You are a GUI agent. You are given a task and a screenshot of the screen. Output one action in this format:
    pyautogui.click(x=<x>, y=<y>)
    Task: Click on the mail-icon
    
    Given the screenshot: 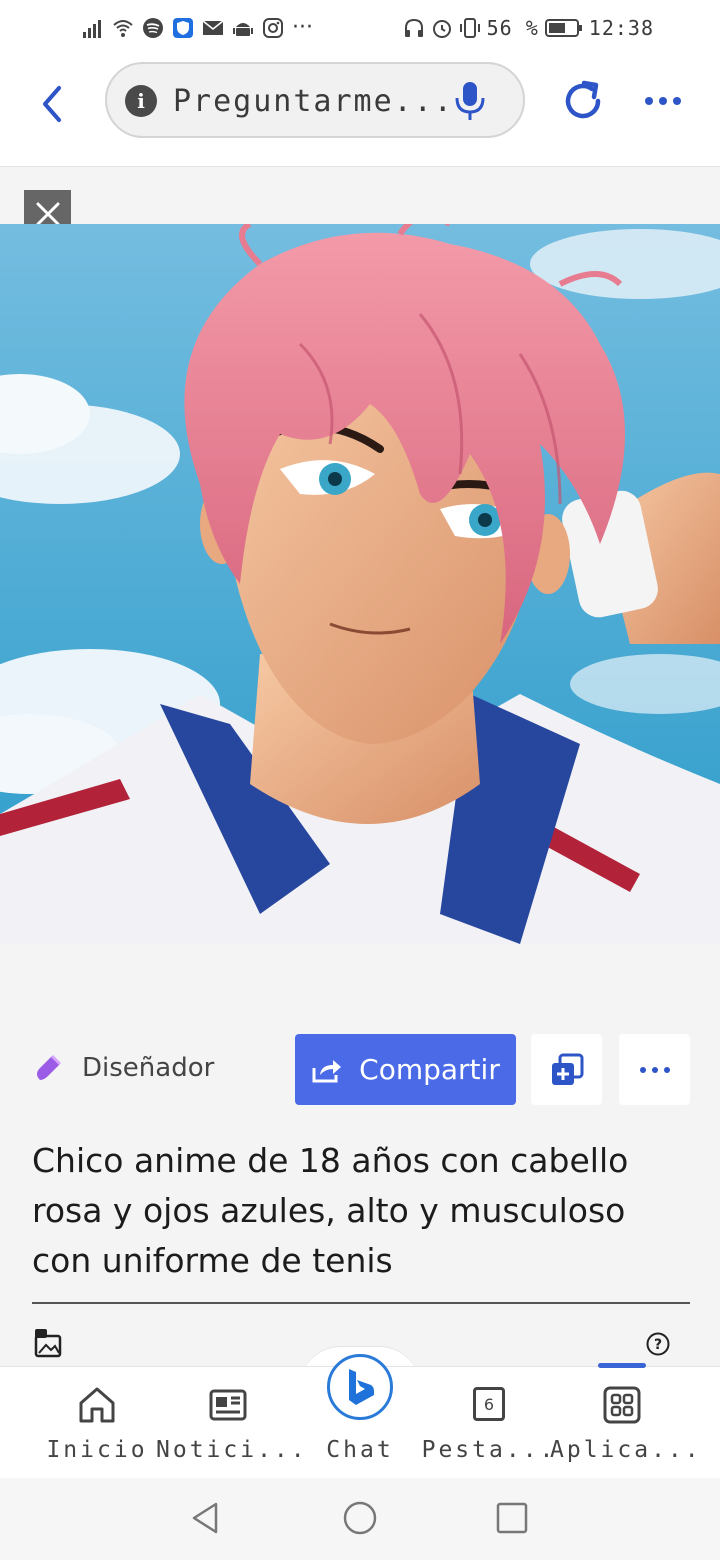 What is the action you would take?
    pyautogui.click(x=213, y=28)
    